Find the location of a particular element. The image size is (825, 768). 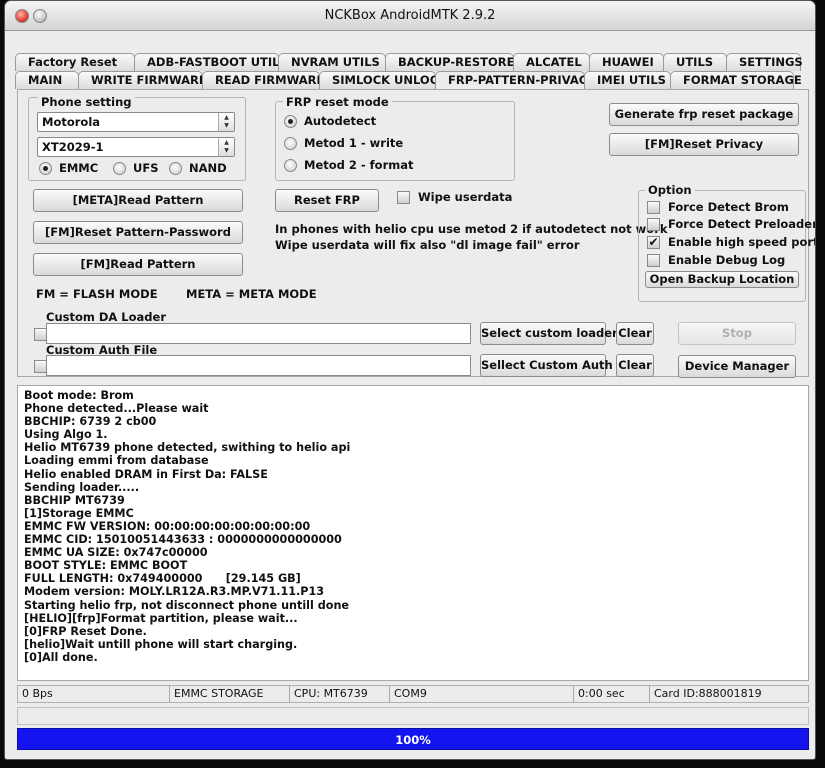

force-detect-preloader-checkbox: Force Detect Preloader is located at coordinates (731, 224).